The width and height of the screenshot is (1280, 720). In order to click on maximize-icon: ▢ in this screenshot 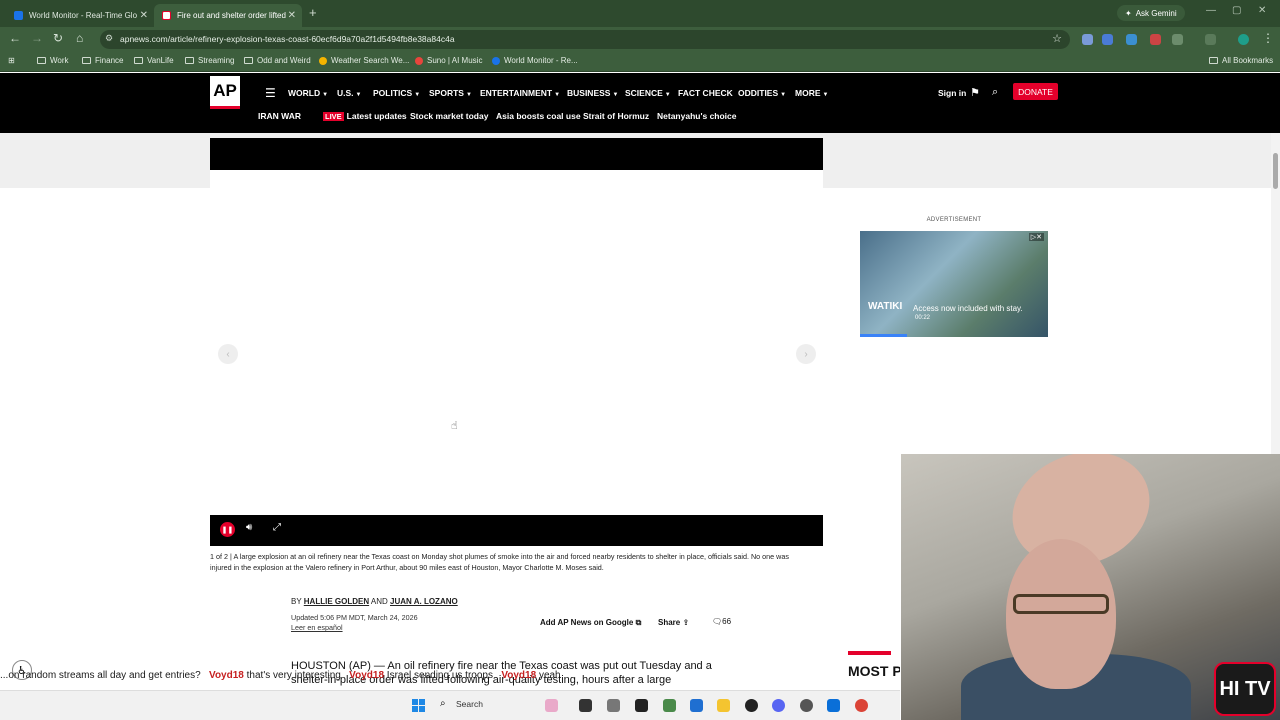, I will do `click(1236, 10)`.